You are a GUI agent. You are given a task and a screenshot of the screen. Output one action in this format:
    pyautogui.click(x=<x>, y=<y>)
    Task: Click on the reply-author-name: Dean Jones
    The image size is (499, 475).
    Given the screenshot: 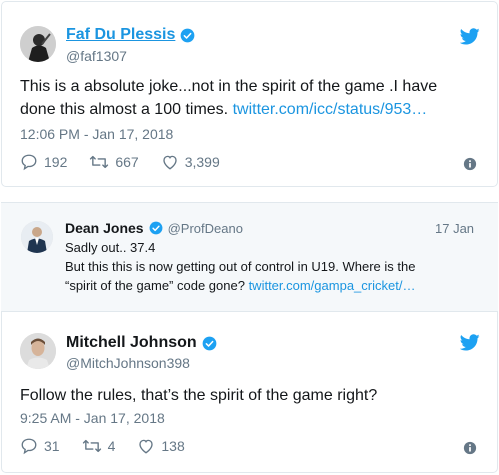 What is the action you would take?
    pyautogui.click(x=104, y=228)
    